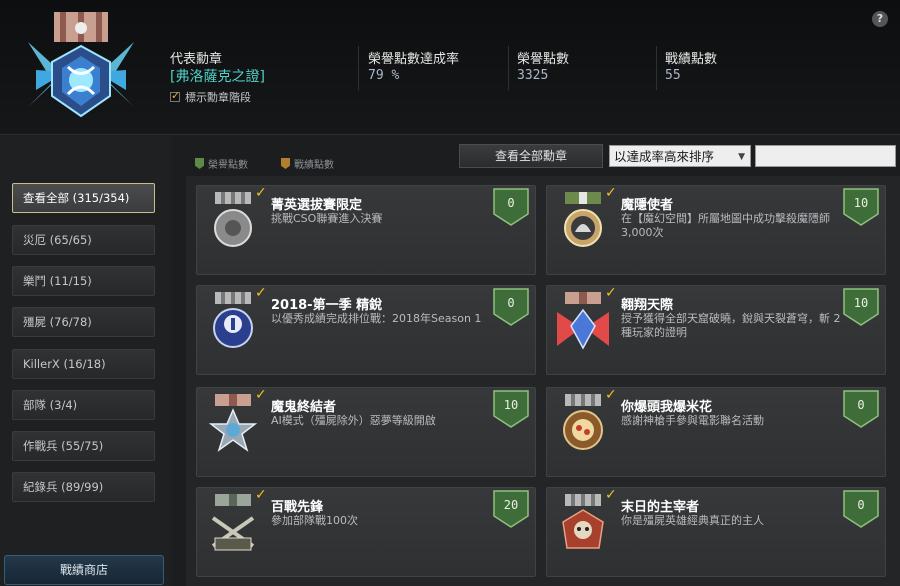 The width and height of the screenshot is (900, 586). I want to click on points-badge: 20, so click(511, 509).